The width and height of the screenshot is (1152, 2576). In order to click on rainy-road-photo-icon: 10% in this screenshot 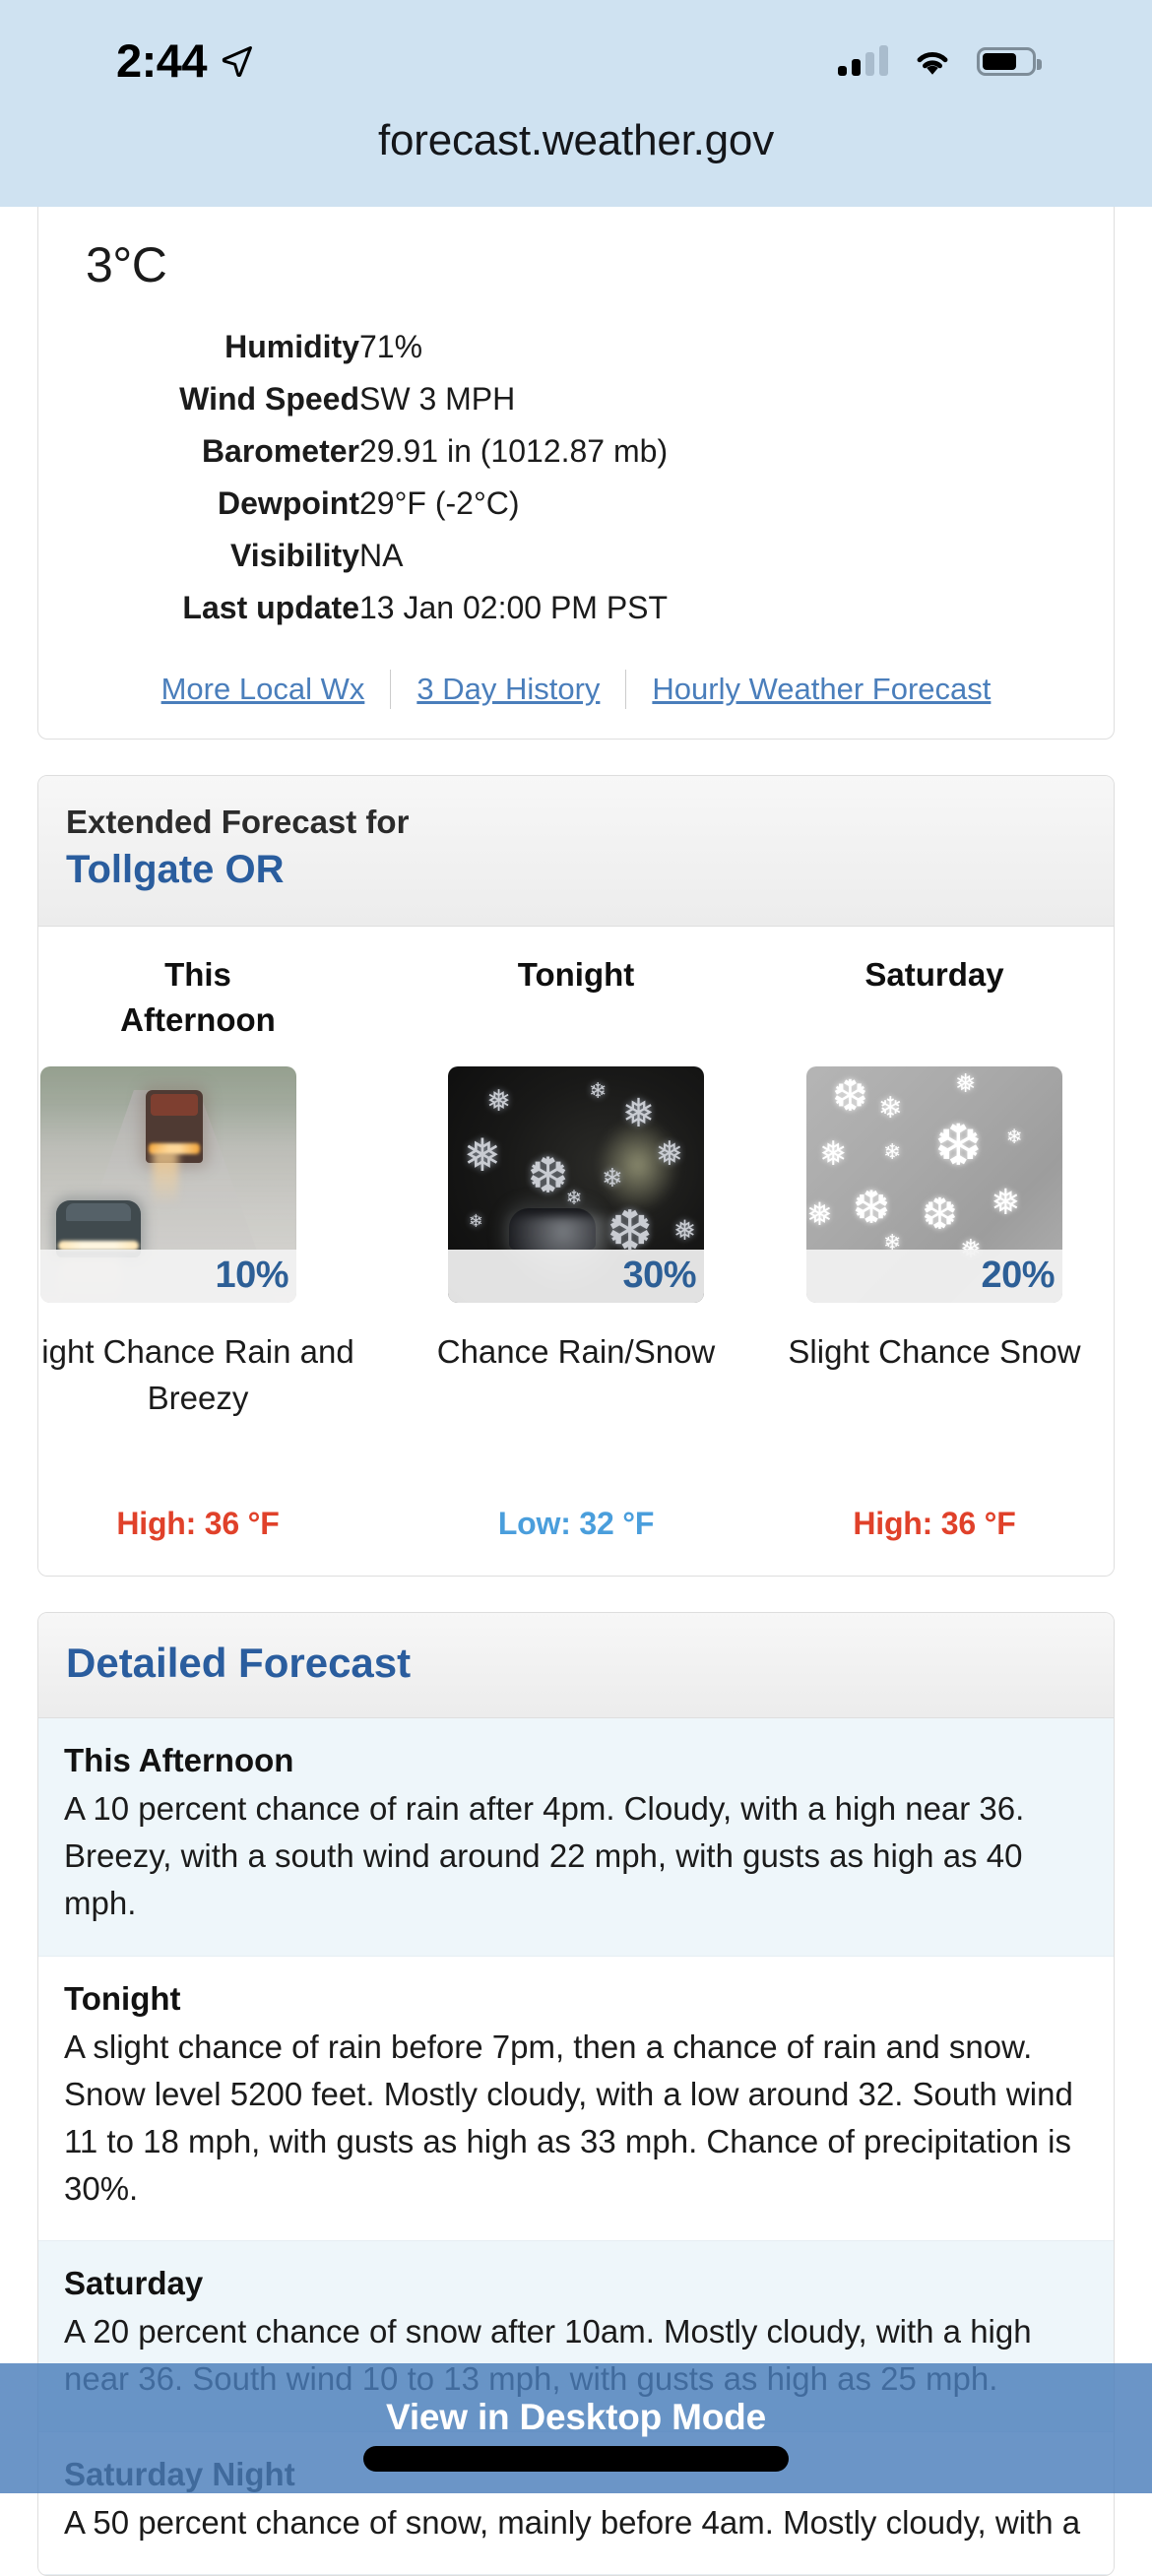, I will do `click(168, 1184)`.